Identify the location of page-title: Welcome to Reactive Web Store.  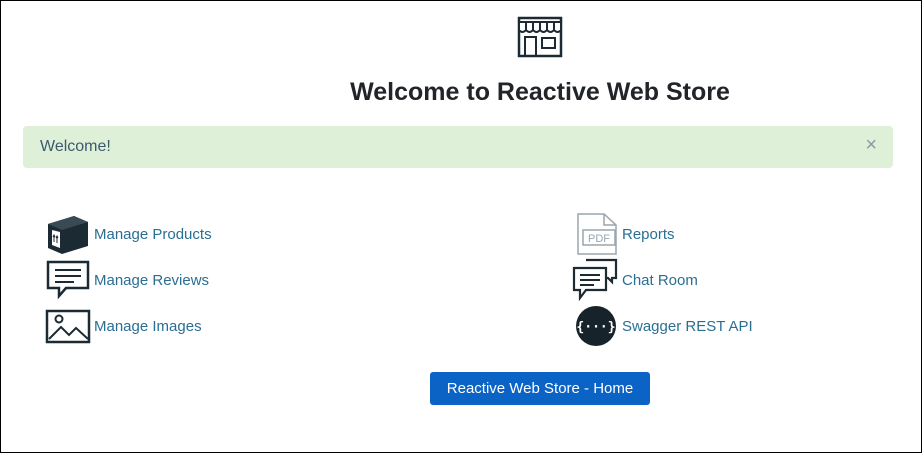
(540, 92).